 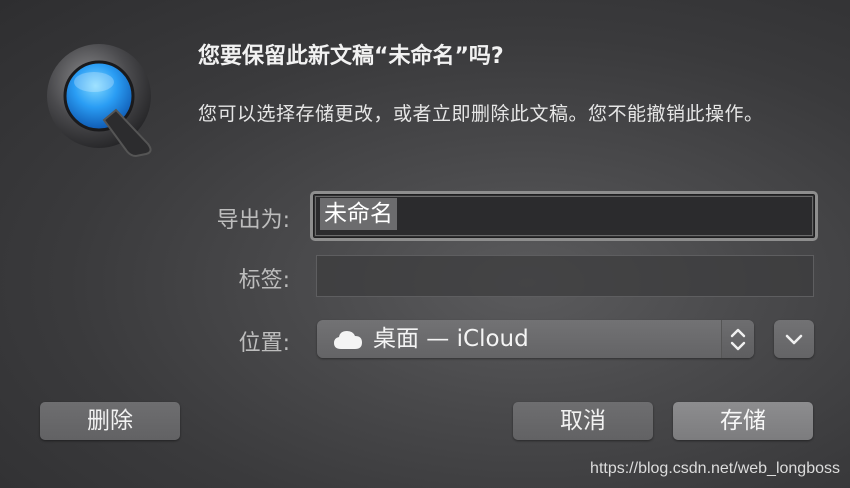 I want to click on location-popup: 桌面 — iCloud, so click(x=535, y=339).